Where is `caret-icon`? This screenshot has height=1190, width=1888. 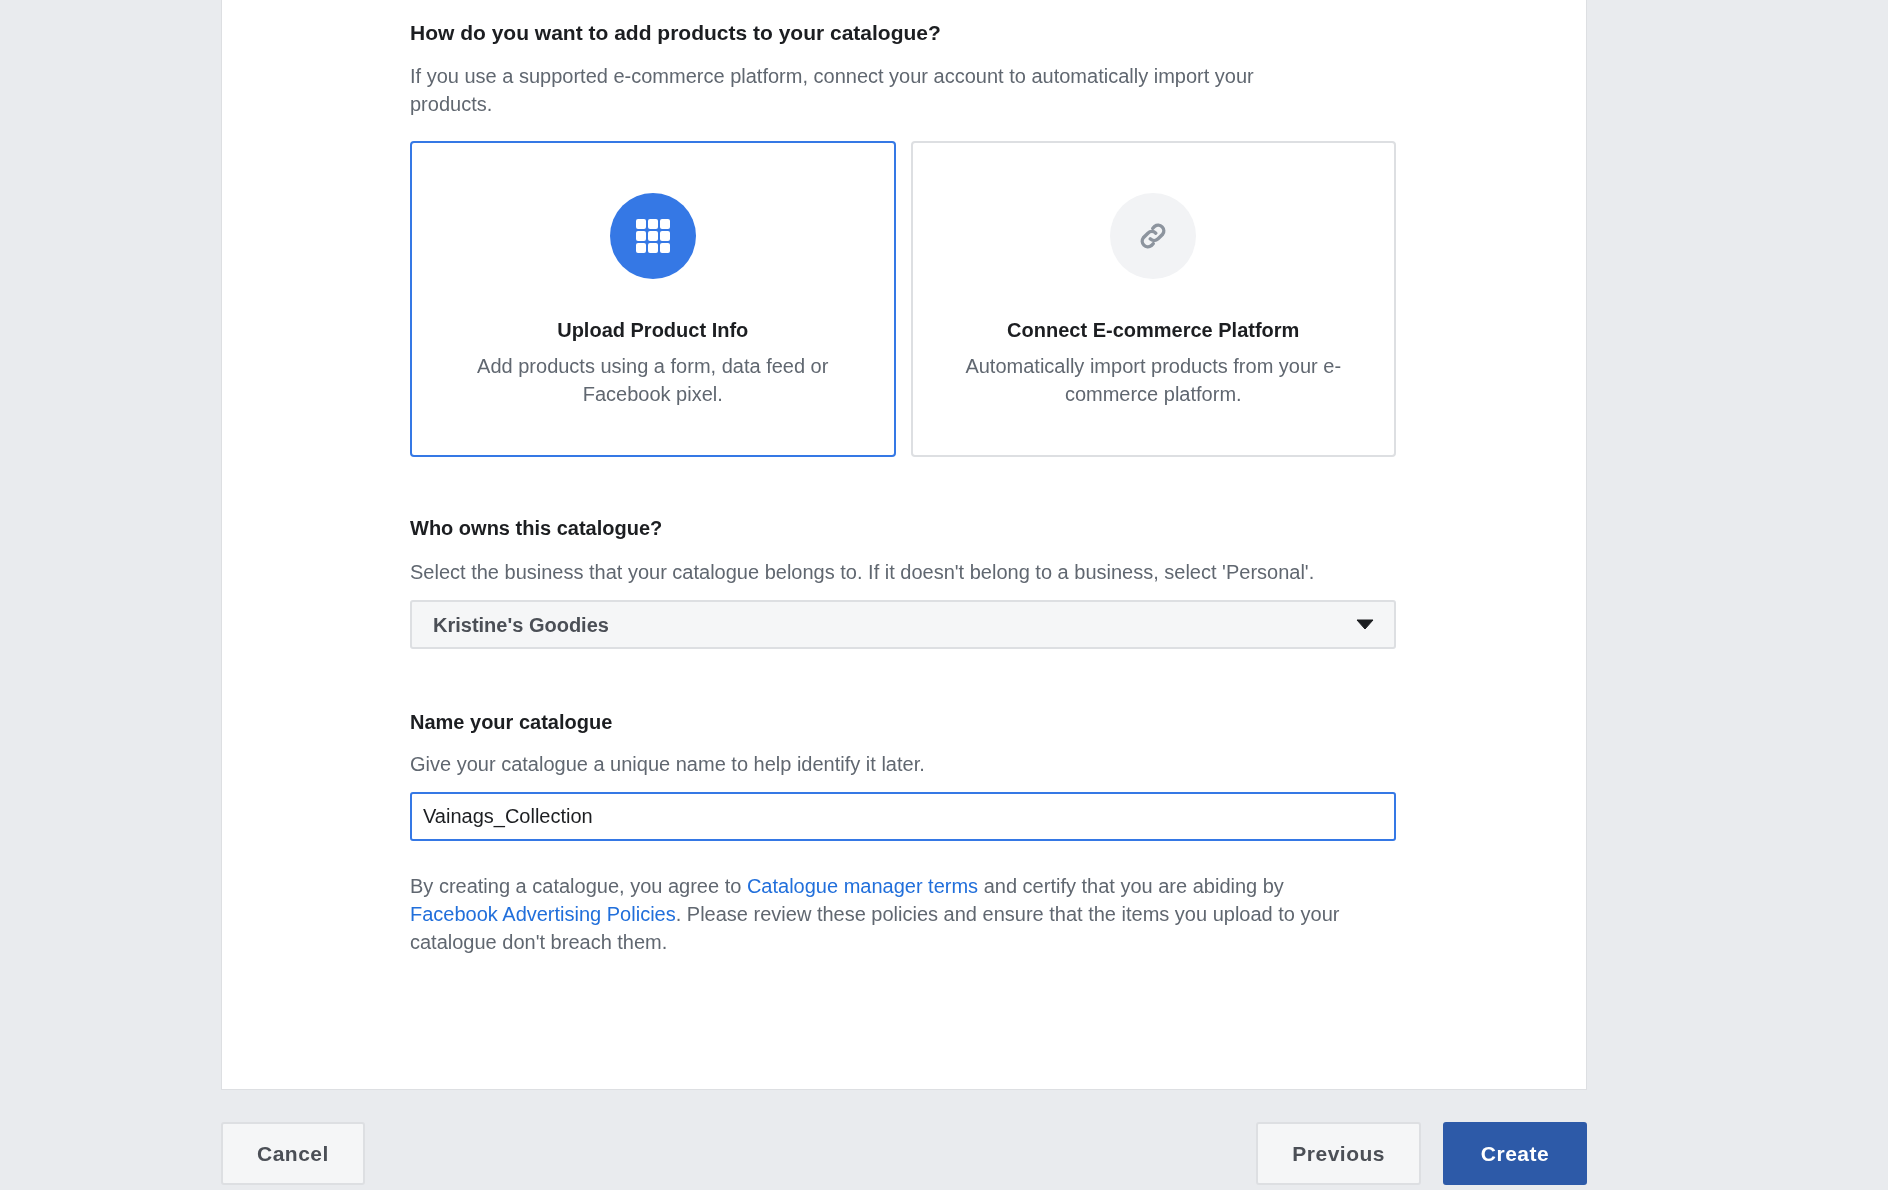 caret-icon is located at coordinates (1365, 624).